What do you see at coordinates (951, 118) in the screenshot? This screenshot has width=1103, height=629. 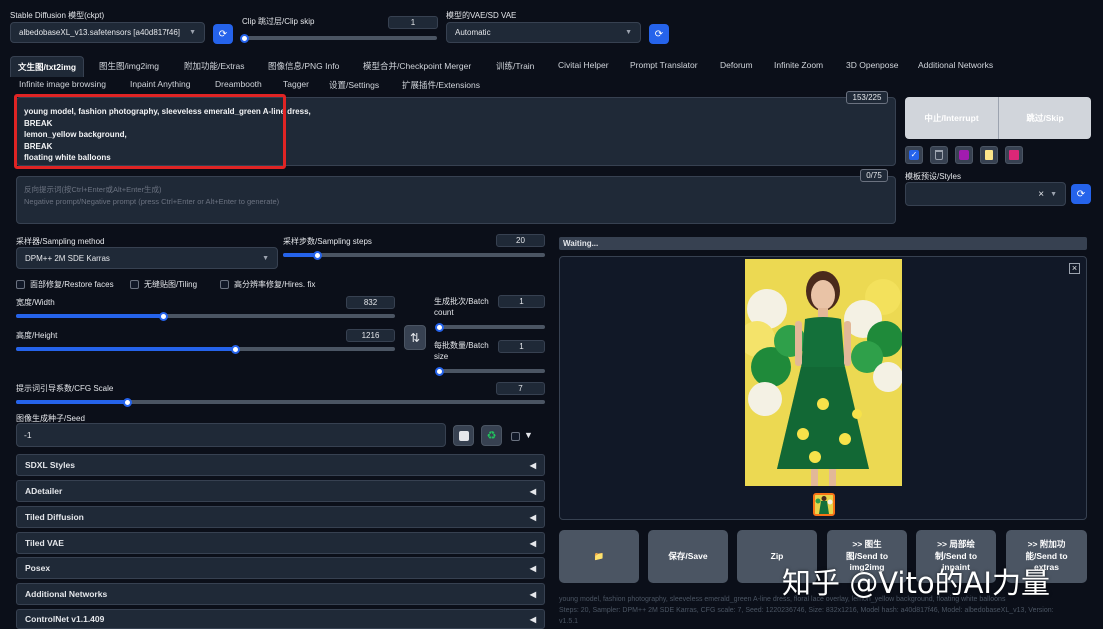 I see `interrupt-button: 中止/Interrupt` at bounding box center [951, 118].